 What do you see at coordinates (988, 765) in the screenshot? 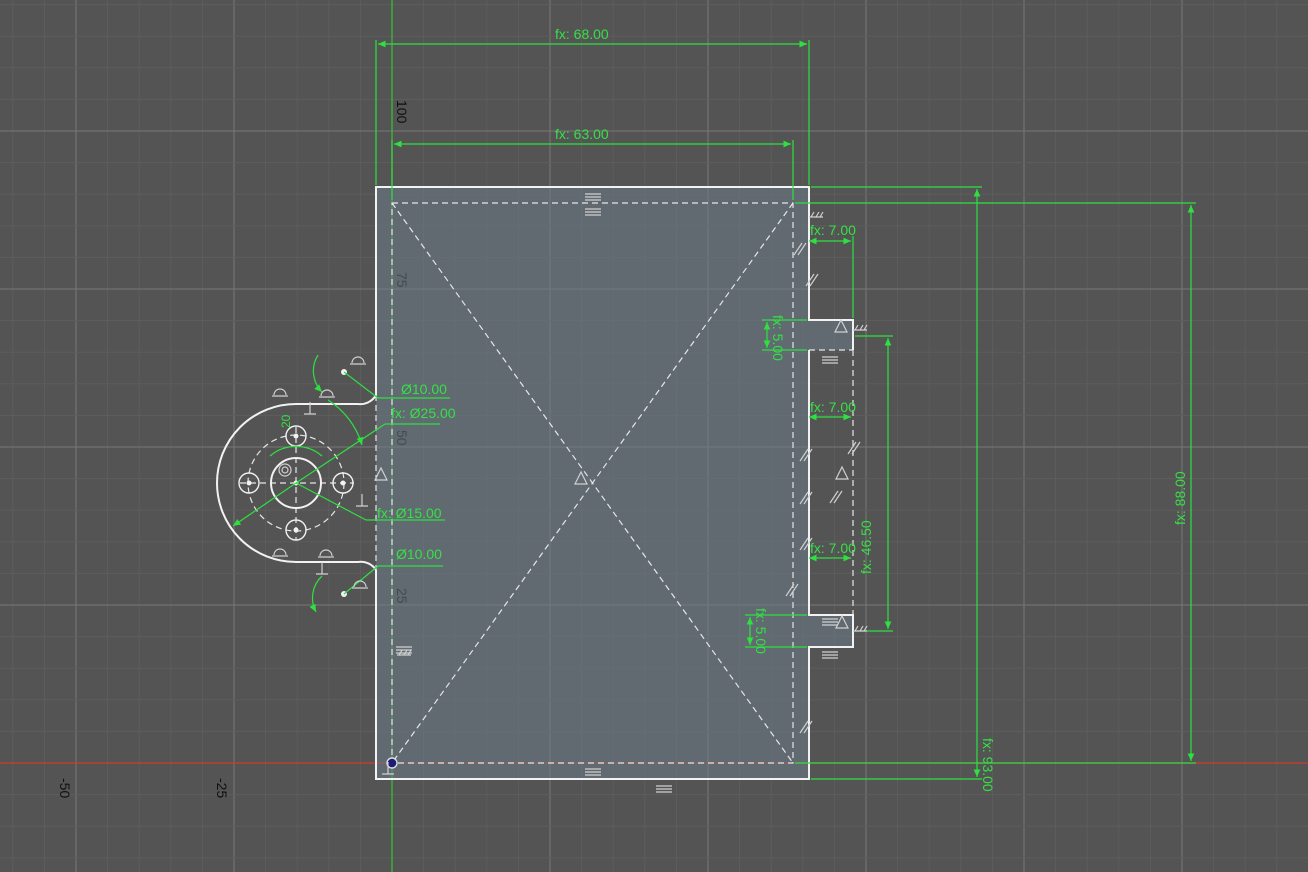
I see `dim-height-outer: fx: 93.00` at bounding box center [988, 765].